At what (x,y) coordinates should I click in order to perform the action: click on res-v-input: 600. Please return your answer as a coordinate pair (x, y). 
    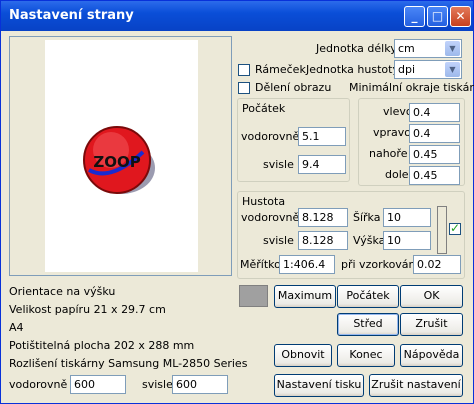
    Looking at the image, I should click on (200, 384).